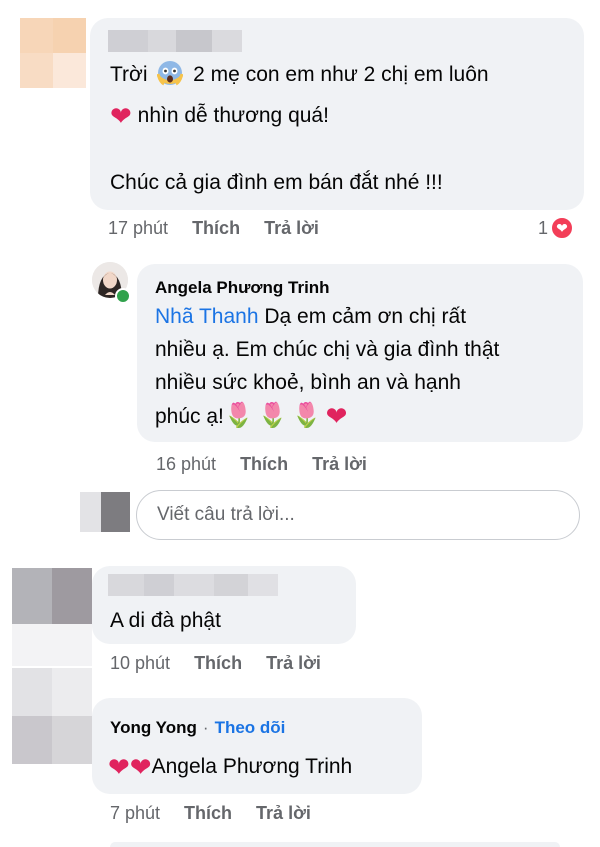 Image resolution: width=600 pixels, height=847 pixels. I want to click on reaction-count: 1, so click(543, 227).